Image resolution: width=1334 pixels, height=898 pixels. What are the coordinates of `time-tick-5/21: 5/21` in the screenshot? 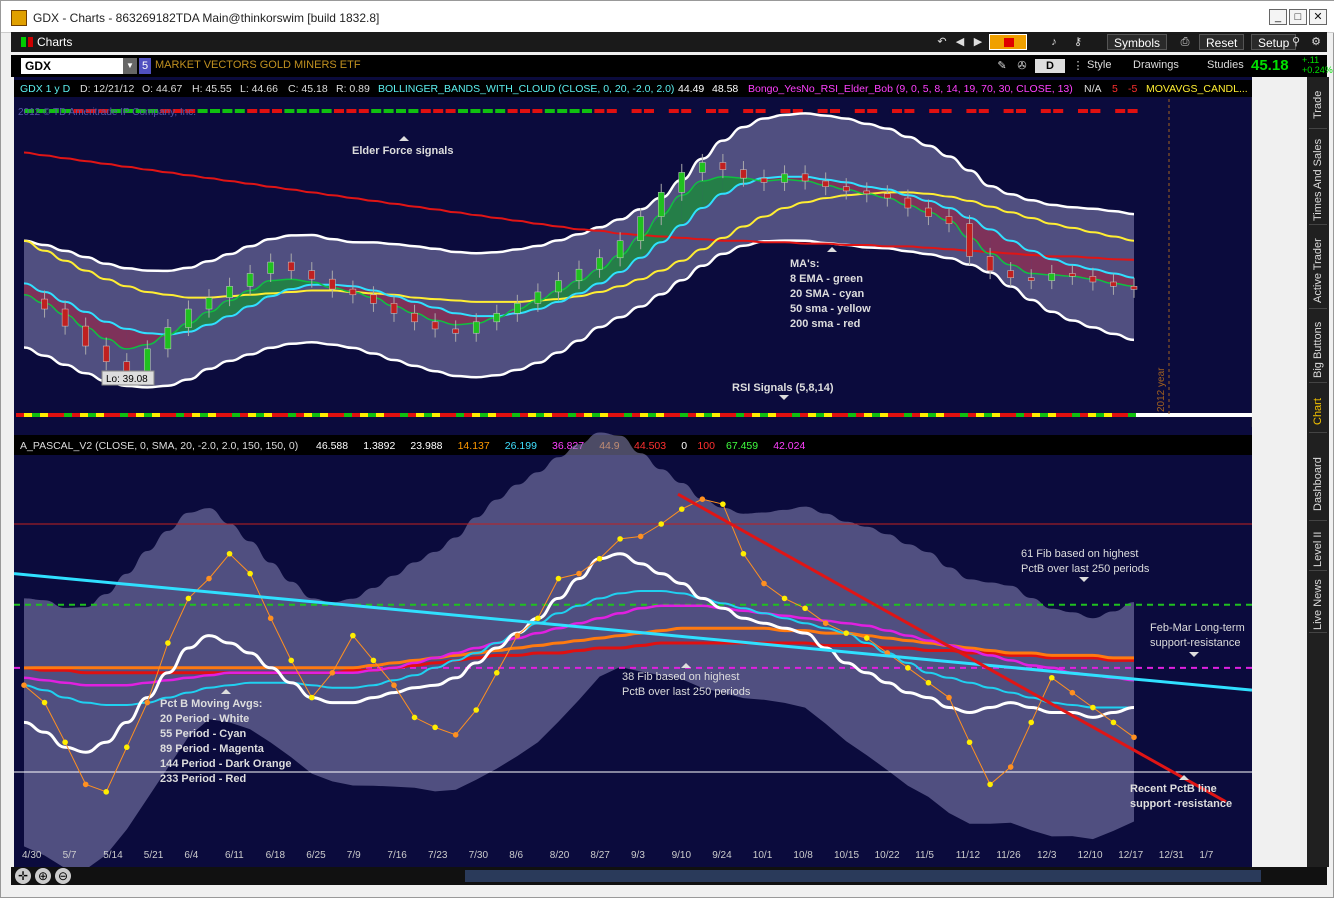 It's located at (154, 855).